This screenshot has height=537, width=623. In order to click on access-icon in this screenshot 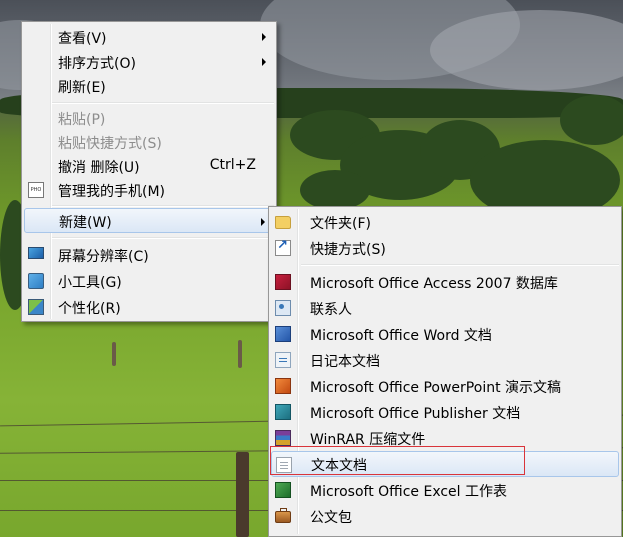, I will do `click(283, 282)`.